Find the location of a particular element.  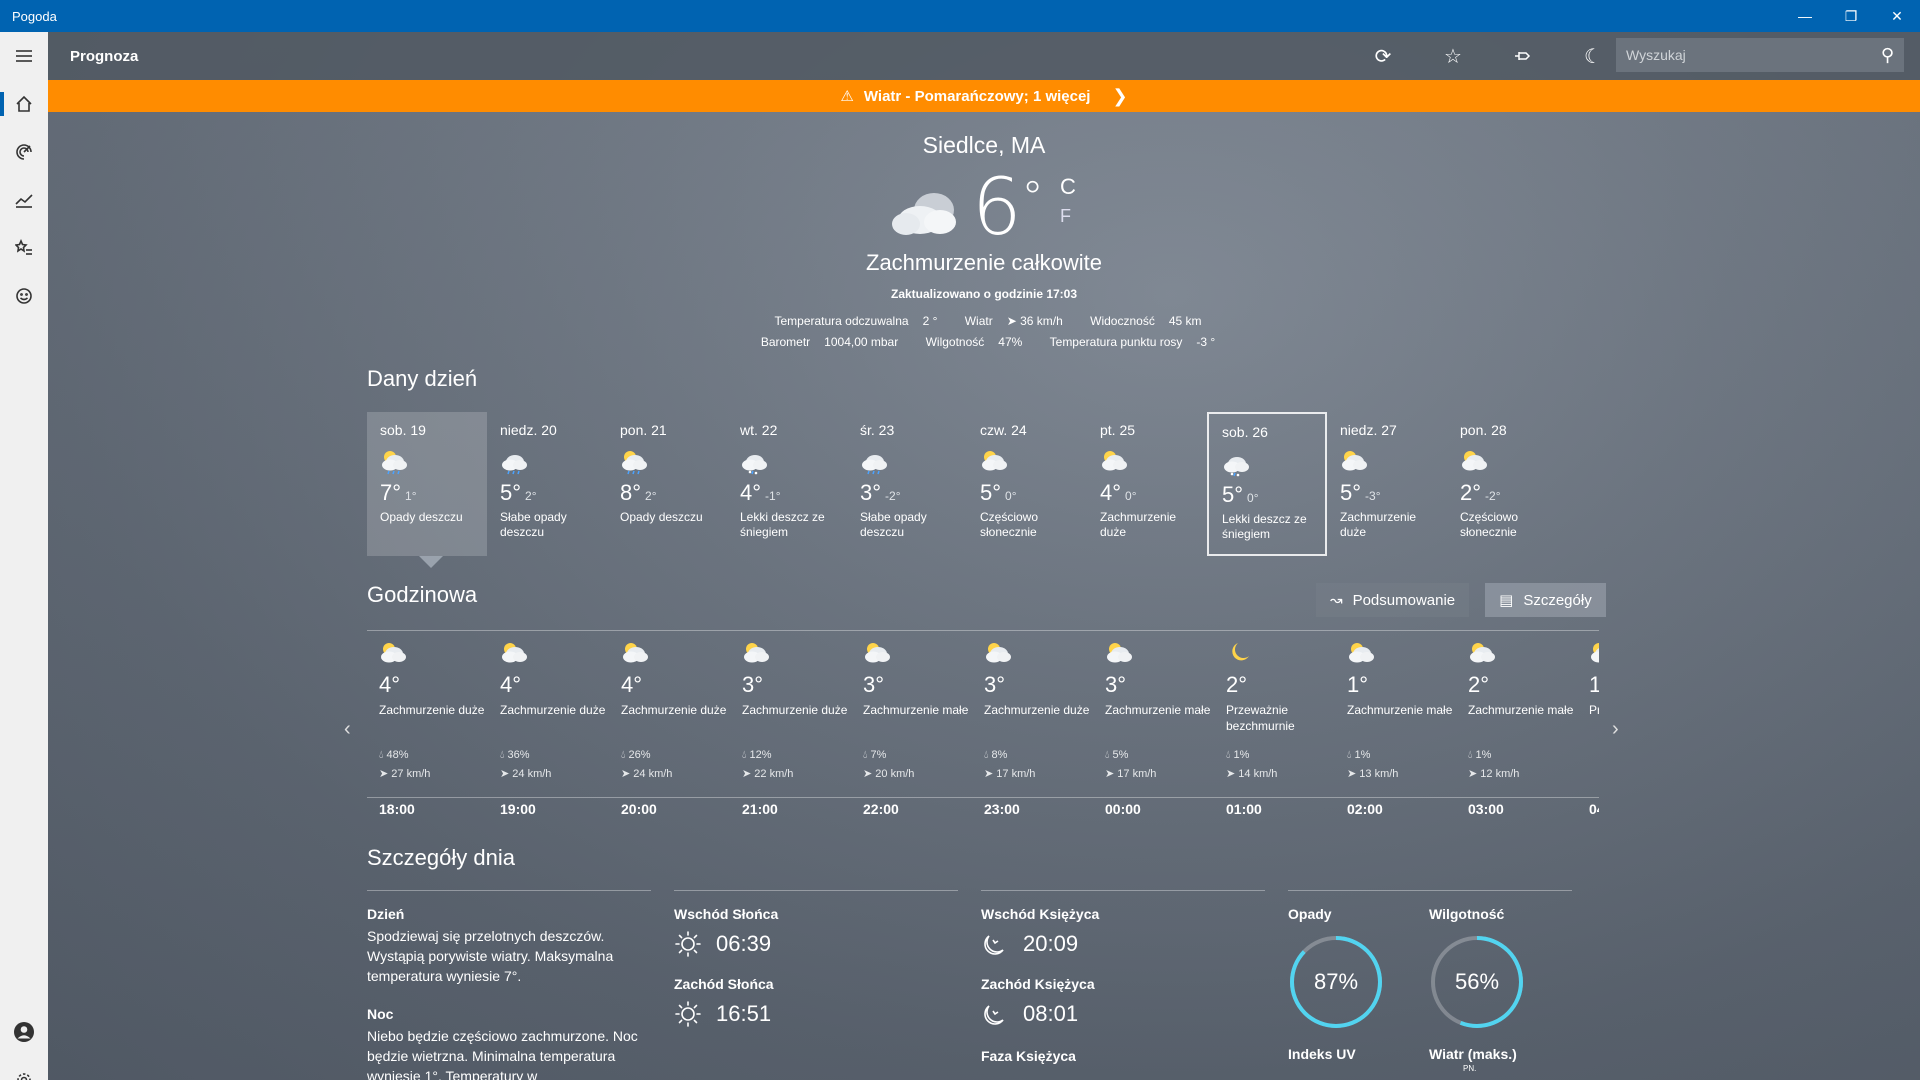

day-temps: 8° 2° is located at coordinates (667, 493).